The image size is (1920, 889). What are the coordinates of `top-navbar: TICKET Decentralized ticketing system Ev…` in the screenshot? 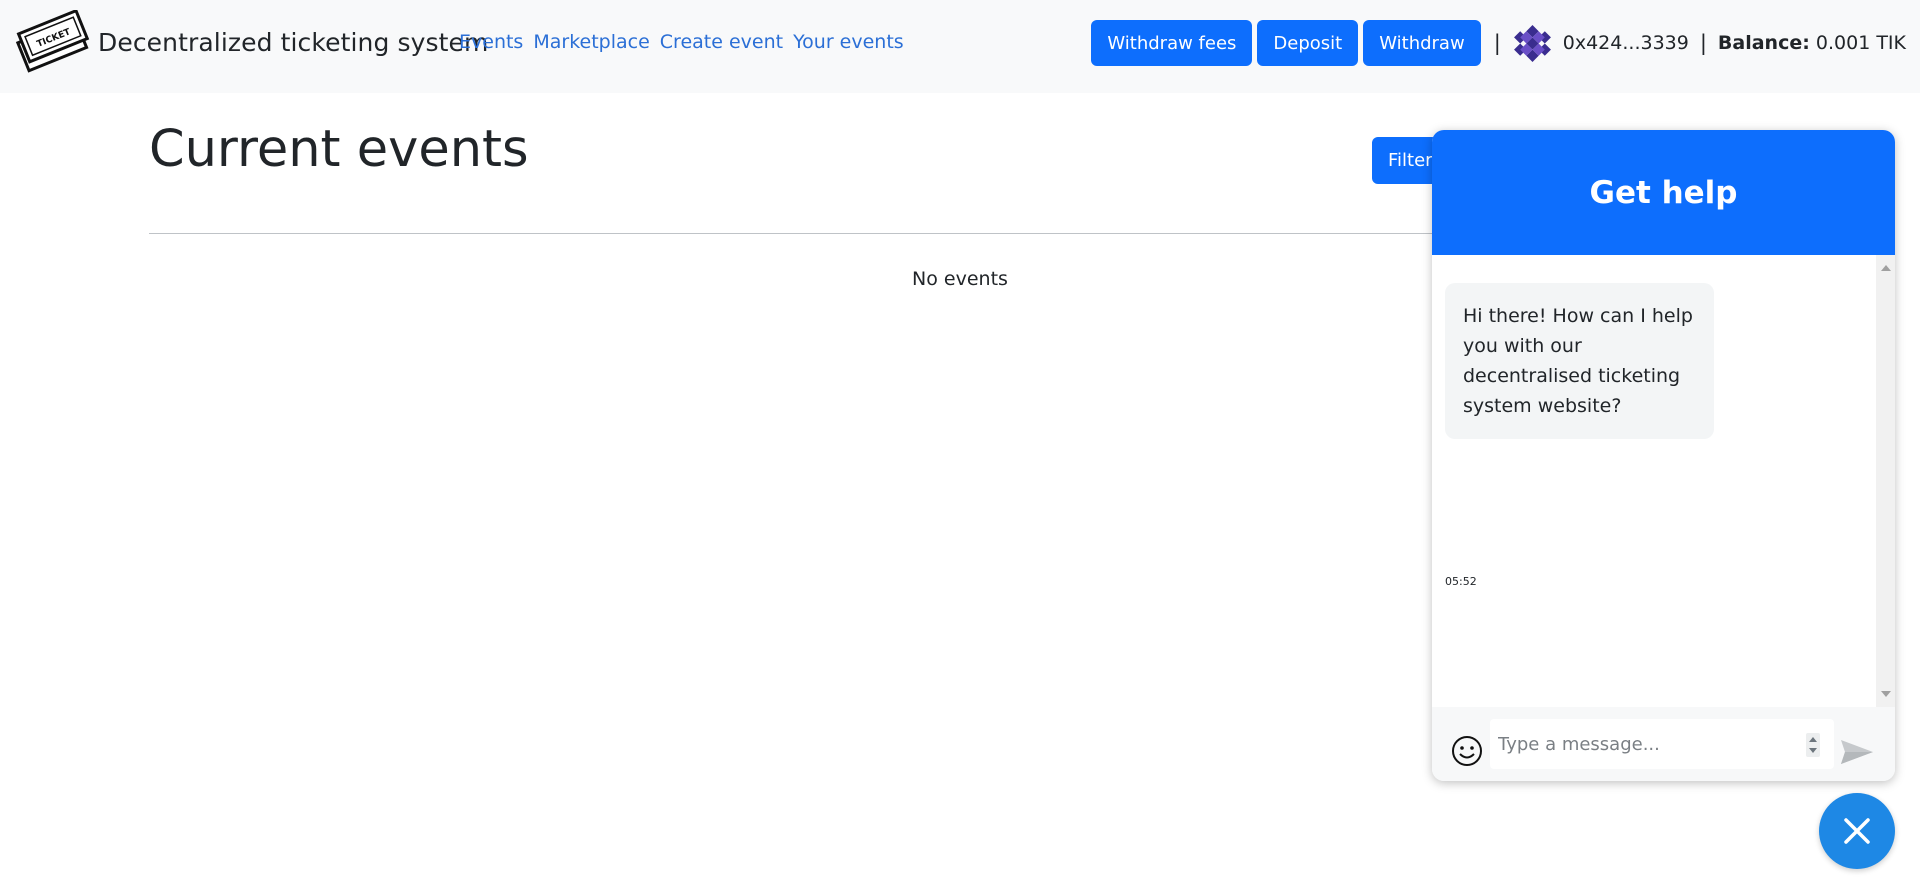 It's located at (960, 46).